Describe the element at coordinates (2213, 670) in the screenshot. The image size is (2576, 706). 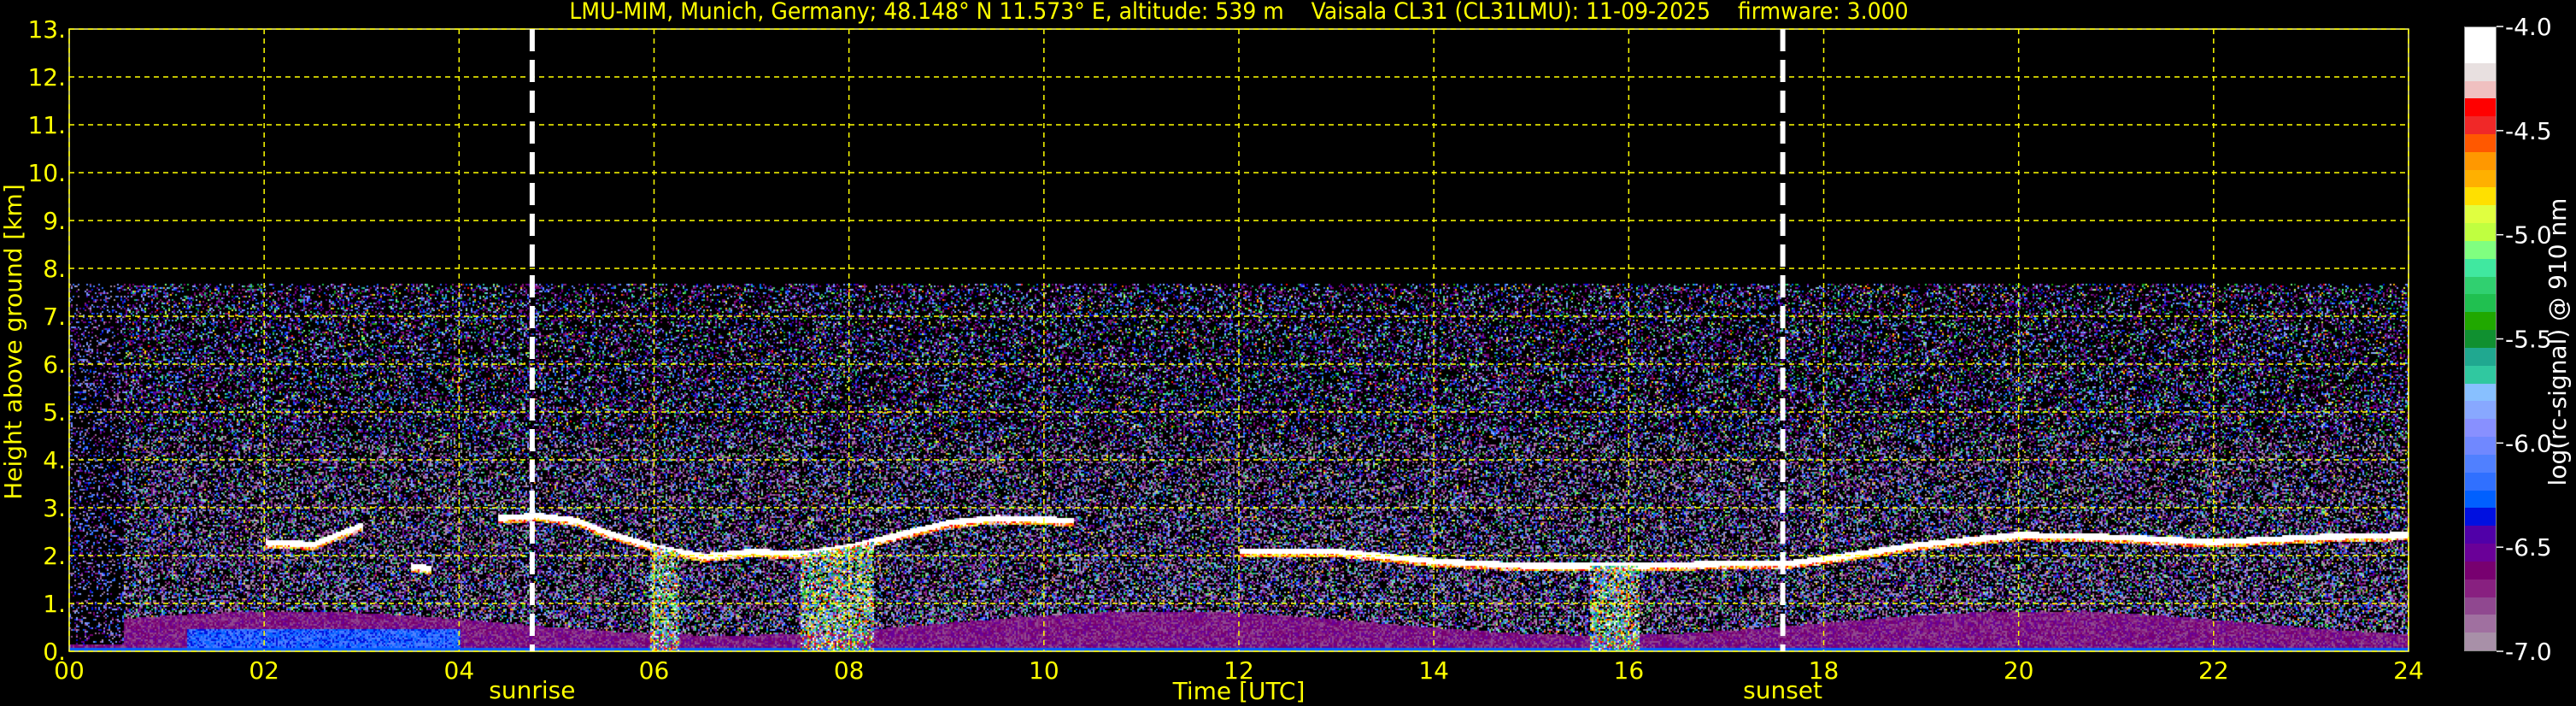
I see `x-tick-label: 22` at that location.